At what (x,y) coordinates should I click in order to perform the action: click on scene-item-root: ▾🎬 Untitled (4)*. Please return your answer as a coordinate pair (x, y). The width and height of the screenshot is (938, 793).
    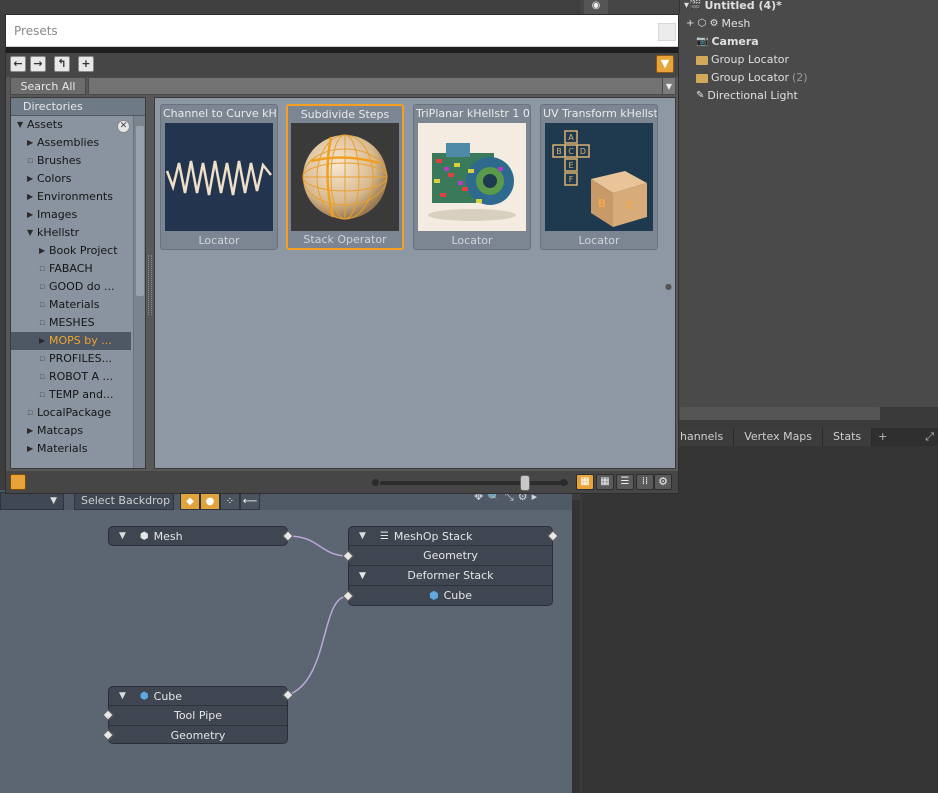
    Looking at the image, I should click on (733, 7).